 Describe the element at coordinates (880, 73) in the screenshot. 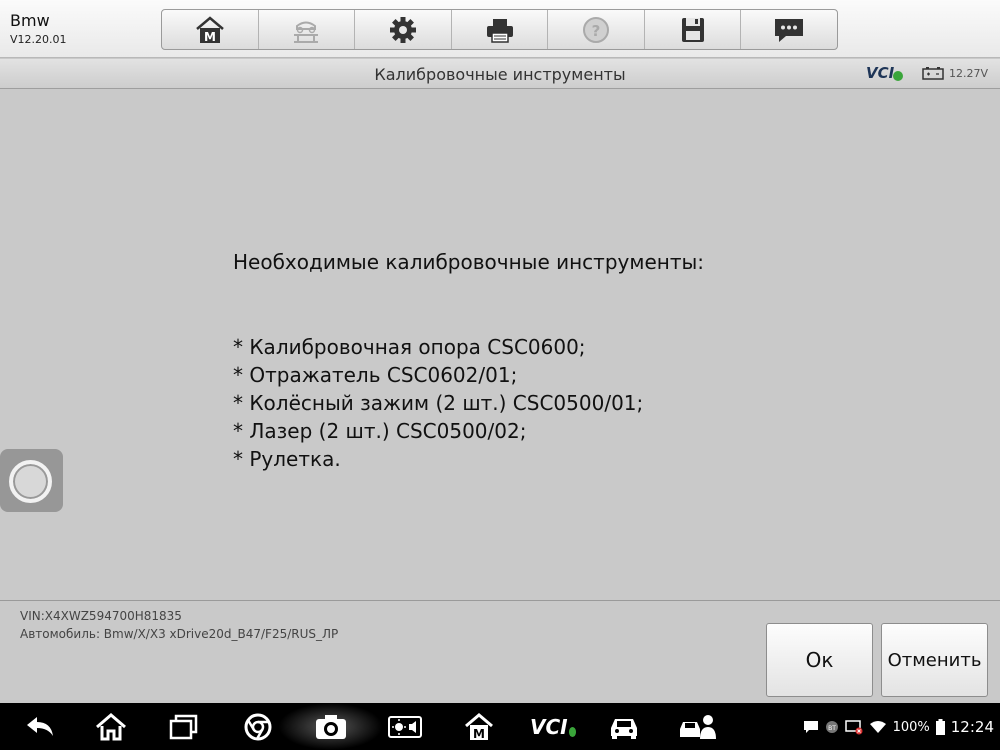

I see `vci-status: VCI` at that location.